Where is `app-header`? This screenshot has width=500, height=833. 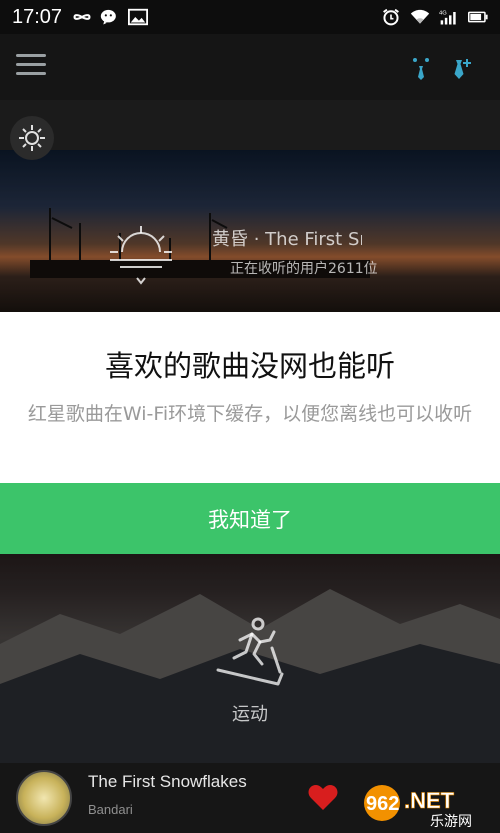 app-header is located at coordinates (250, 67).